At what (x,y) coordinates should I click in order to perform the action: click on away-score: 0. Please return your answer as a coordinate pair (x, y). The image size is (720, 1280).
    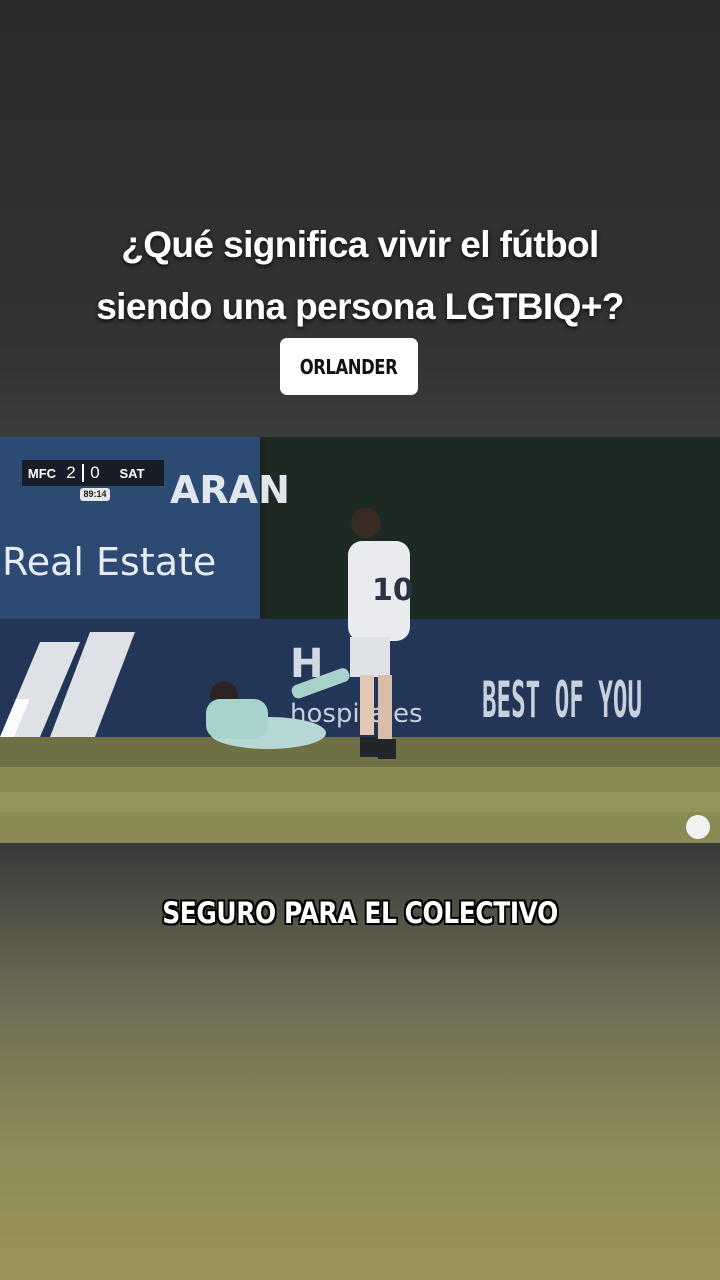
    Looking at the image, I should click on (95, 472).